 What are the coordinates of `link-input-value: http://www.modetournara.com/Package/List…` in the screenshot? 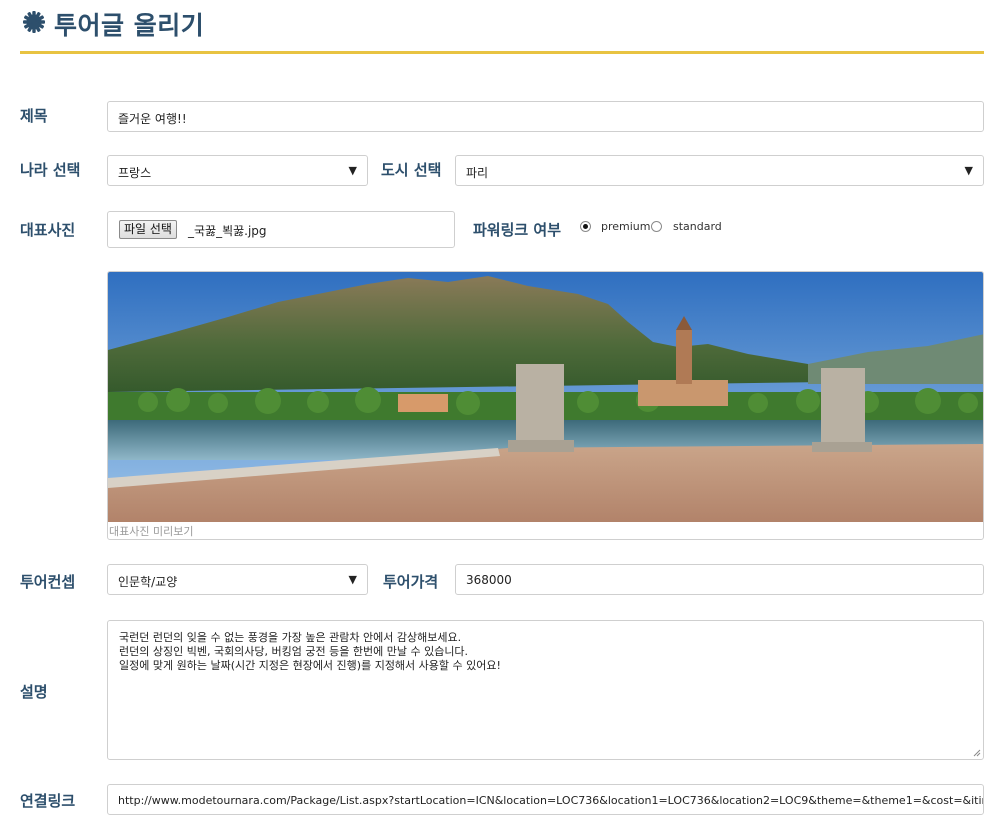 It's located at (551, 800).